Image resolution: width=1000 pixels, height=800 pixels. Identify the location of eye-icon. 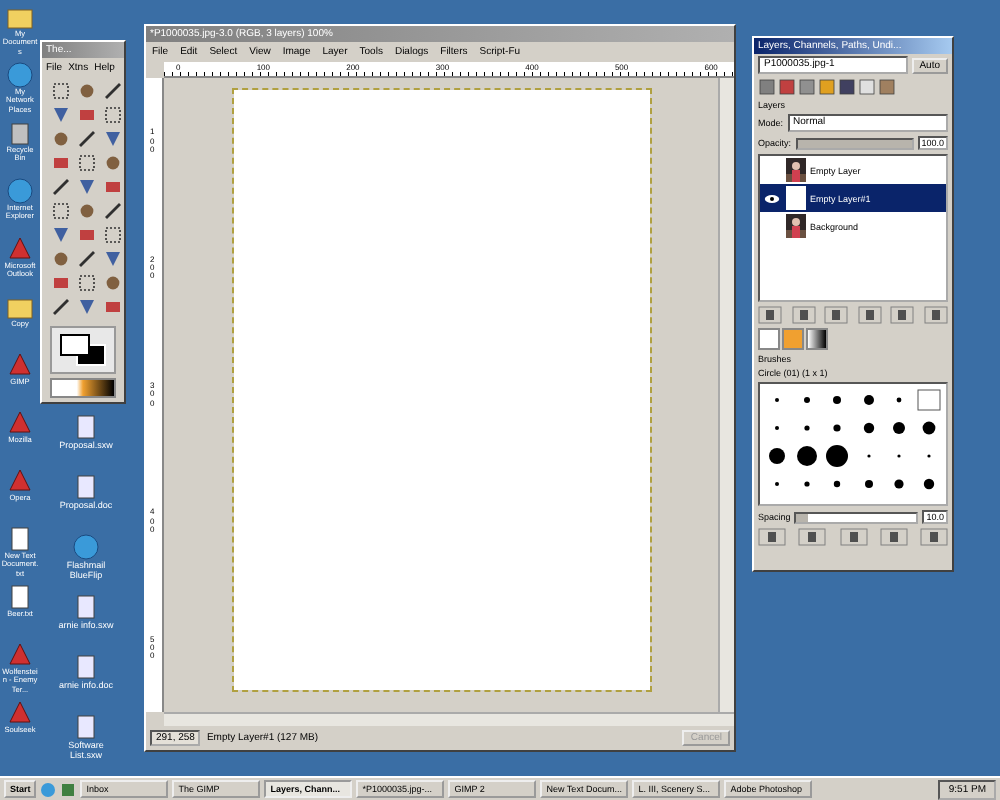
(772, 198).